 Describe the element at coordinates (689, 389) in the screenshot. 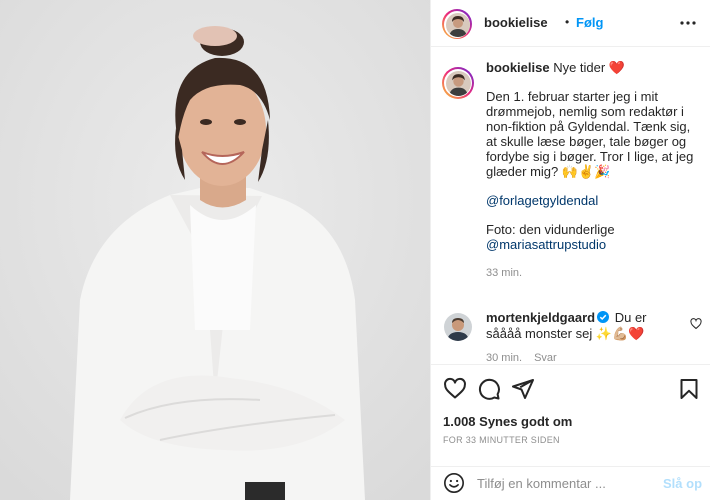

I see `bookmark-icon` at that location.